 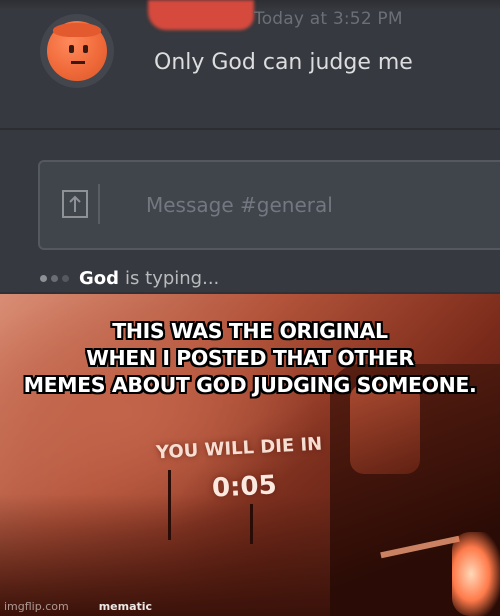 I want to click on message-timestamp: Today at 3:52 PM, so click(x=328, y=19).